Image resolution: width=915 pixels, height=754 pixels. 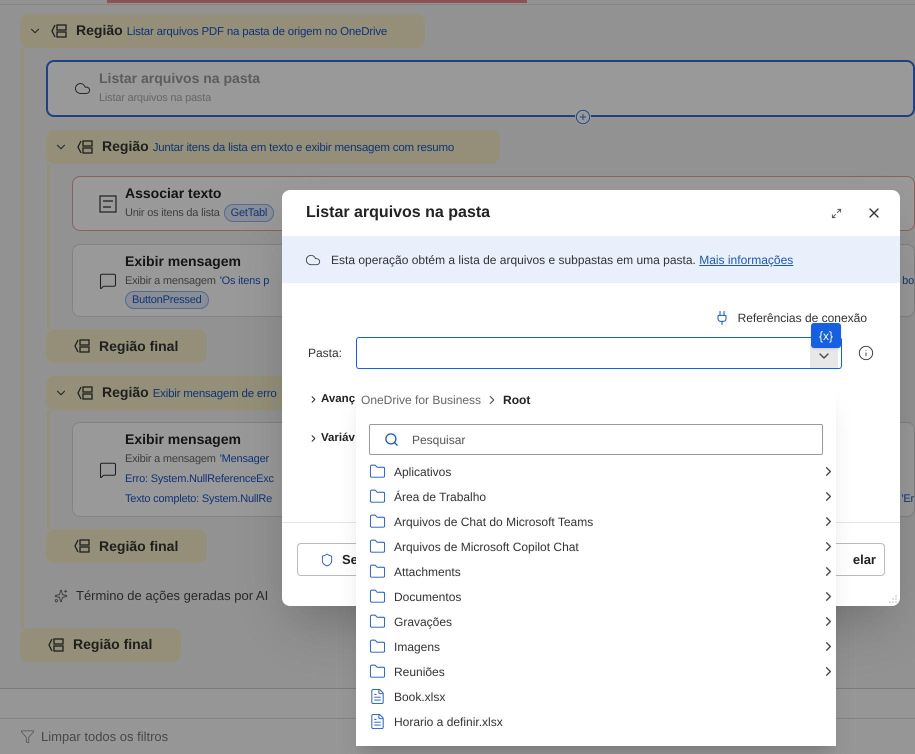 What do you see at coordinates (596, 646) in the screenshot?
I see `folder-item: Imagens` at bounding box center [596, 646].